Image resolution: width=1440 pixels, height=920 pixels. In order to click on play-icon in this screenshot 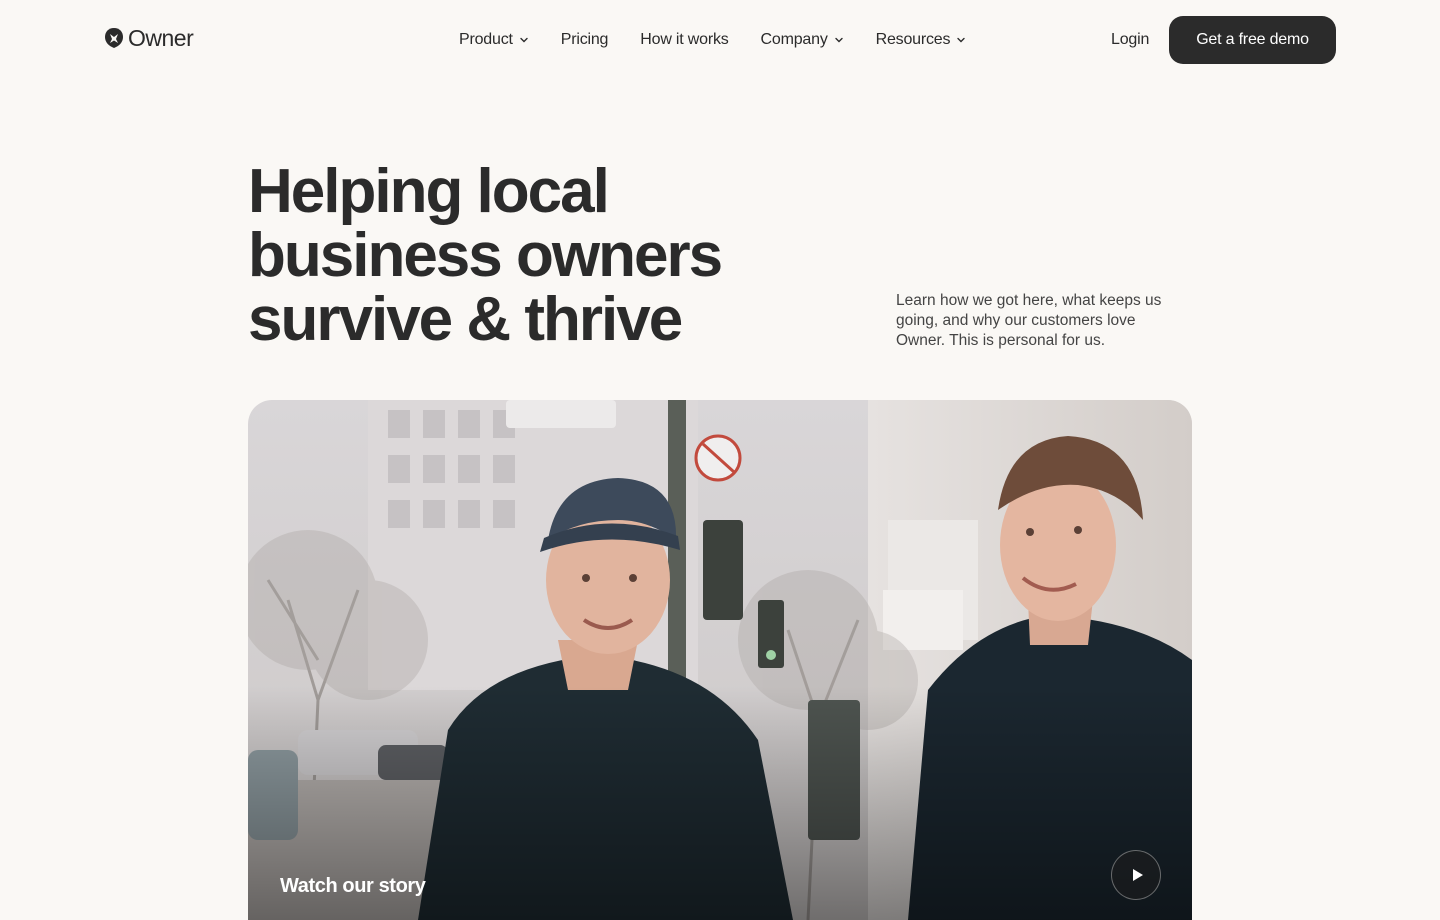, I will do `click(1137, 875)`.